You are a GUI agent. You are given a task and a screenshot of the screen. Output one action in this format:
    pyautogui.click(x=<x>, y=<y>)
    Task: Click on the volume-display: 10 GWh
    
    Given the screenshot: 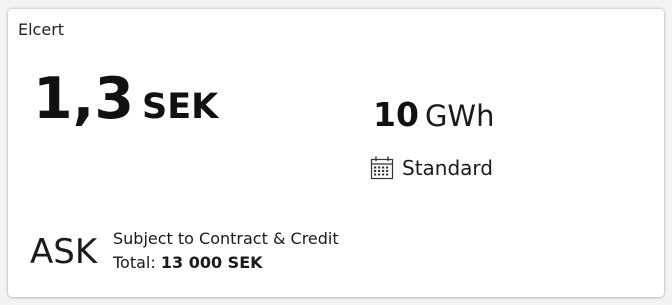 What is the action you would take?
    pyautogui.click(x=433, y=114)
    